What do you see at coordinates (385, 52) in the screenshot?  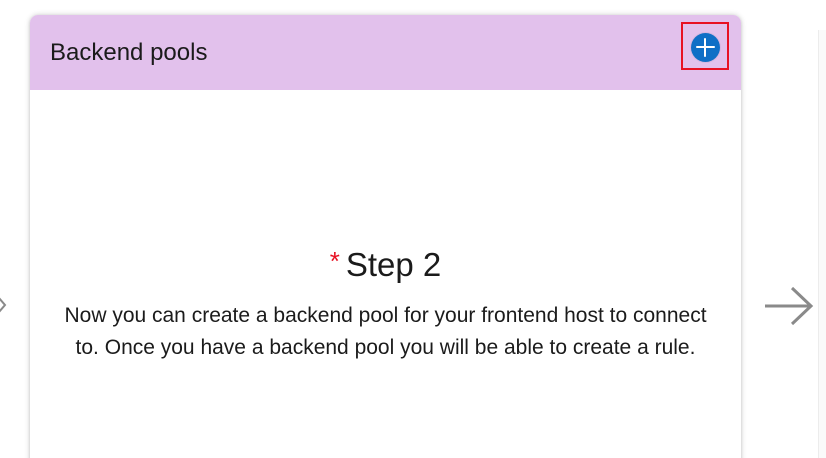 I see `card-header: Backend pools` at bounding box center [385, 52].